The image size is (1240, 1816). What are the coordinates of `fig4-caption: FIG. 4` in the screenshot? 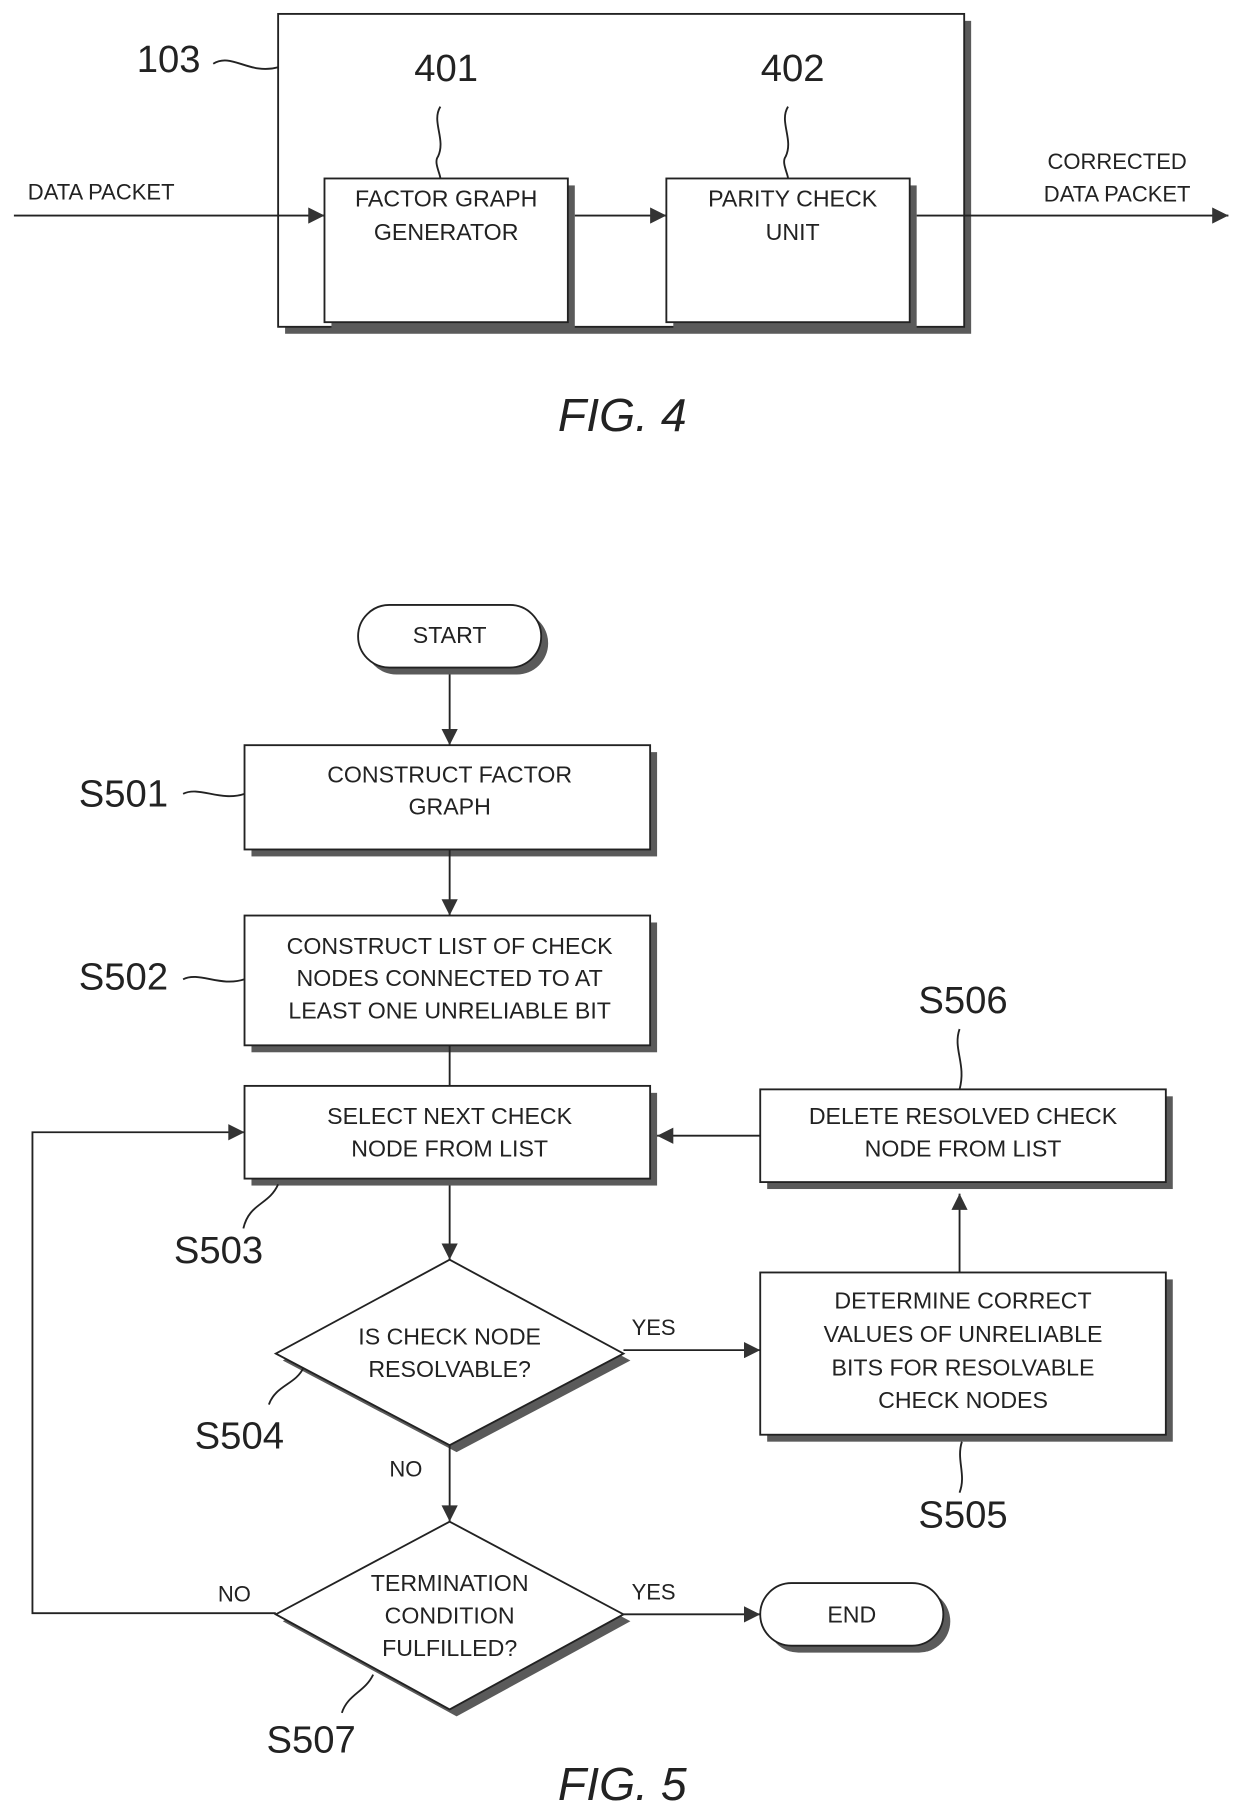 It's located at (622, 415).